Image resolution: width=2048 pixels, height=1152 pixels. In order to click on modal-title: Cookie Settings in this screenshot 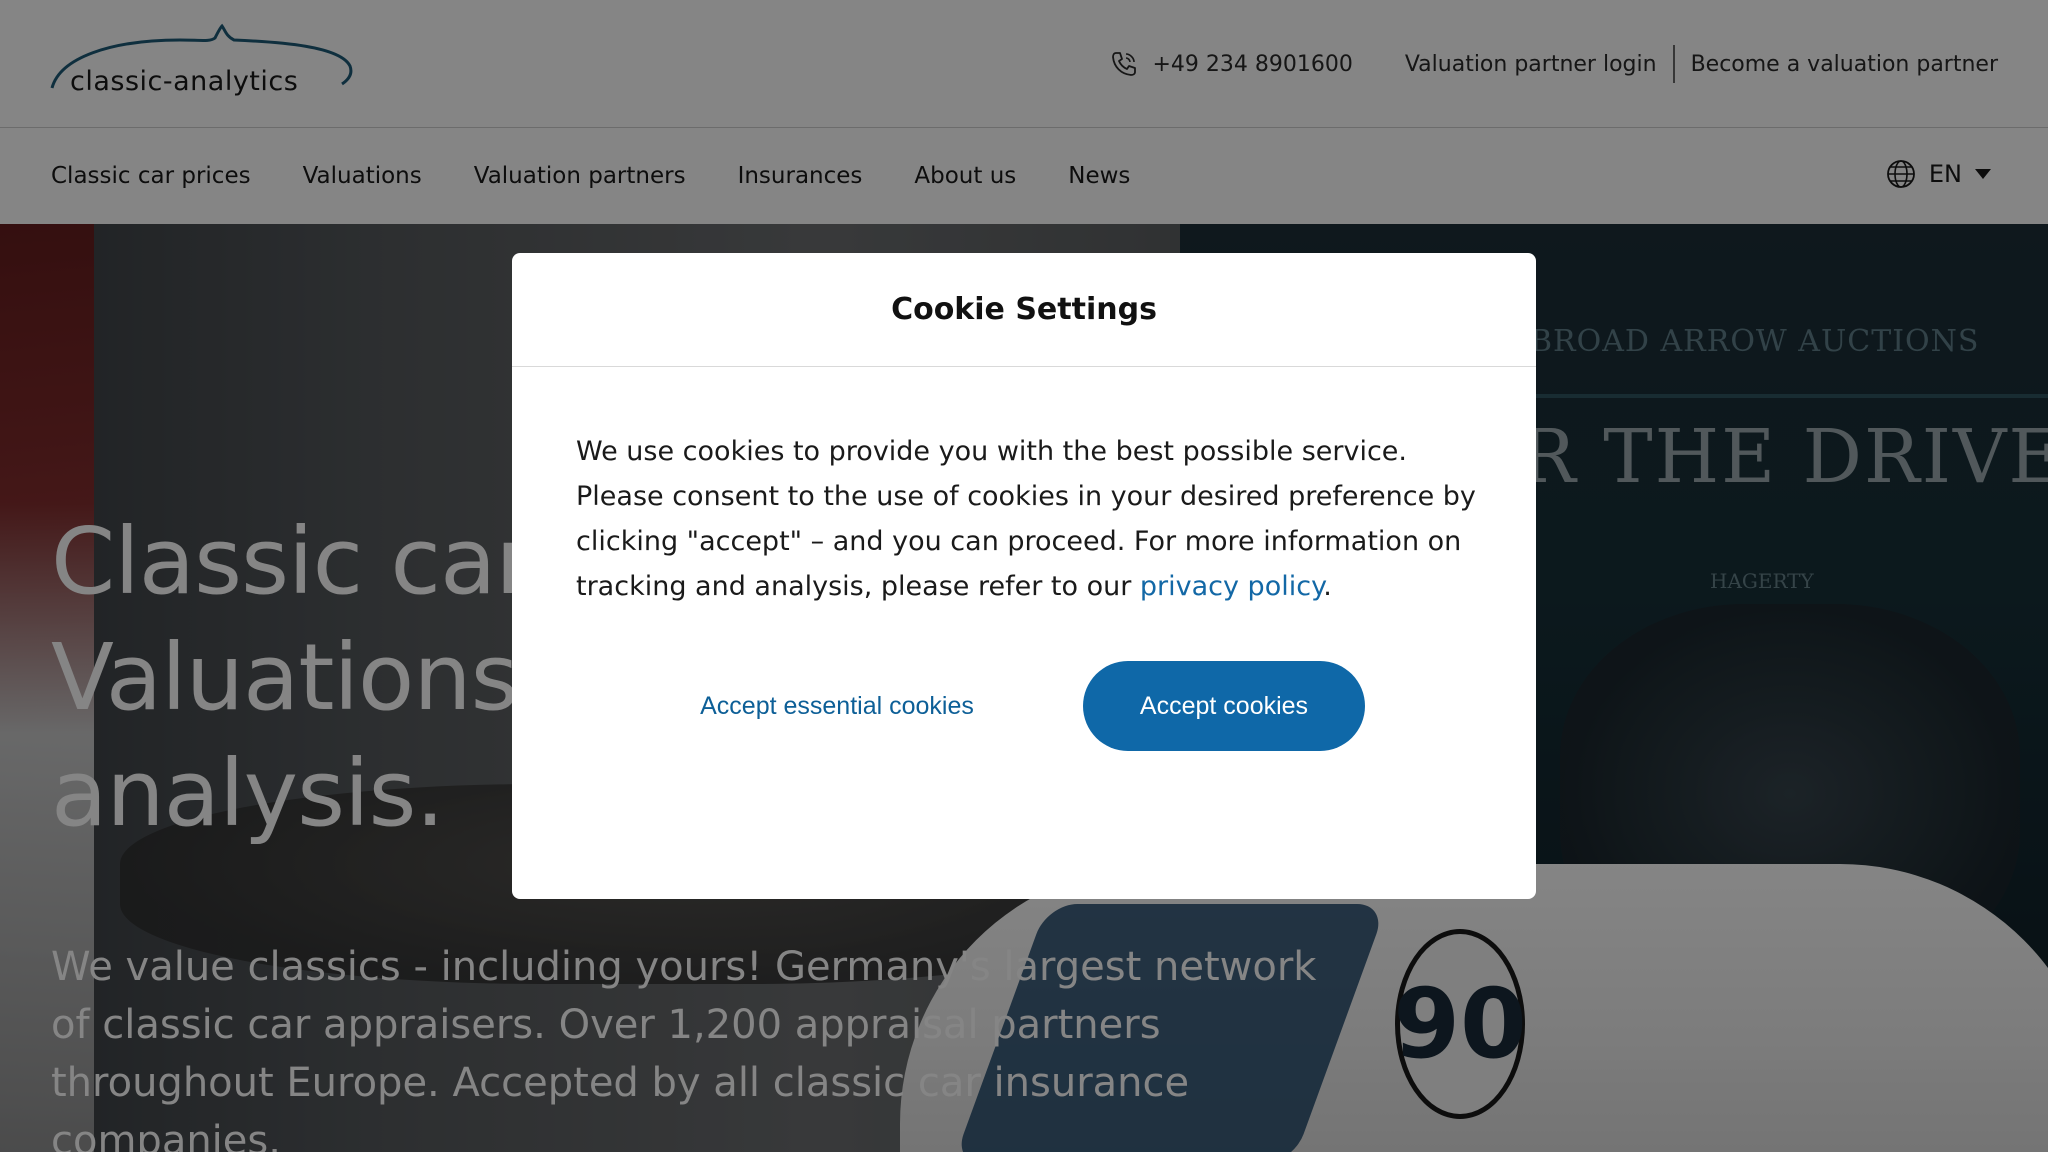, I will do `click(1024, 309)`.